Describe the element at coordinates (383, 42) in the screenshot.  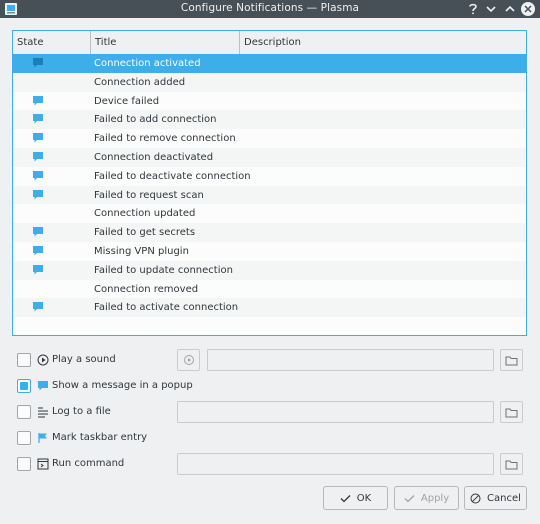
I see `column-header-description: Description` at that location.